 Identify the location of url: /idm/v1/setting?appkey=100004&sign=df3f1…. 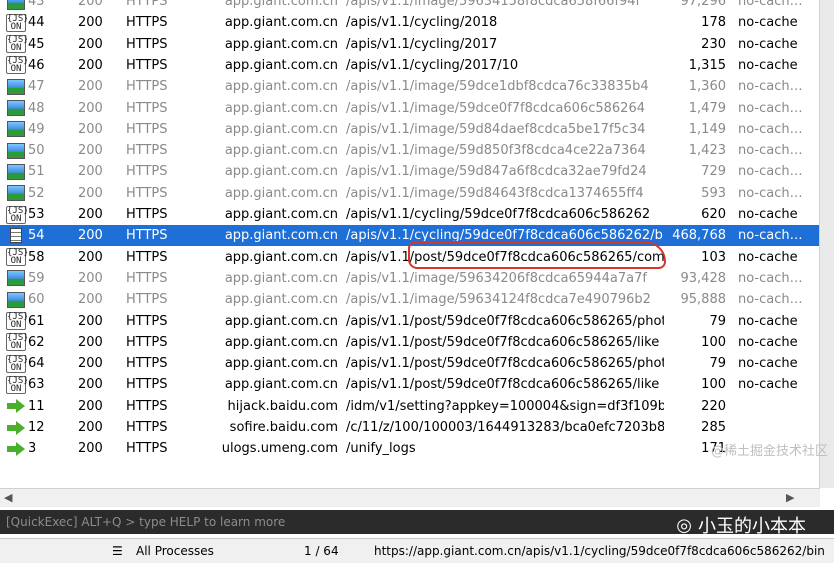
(505, 406).